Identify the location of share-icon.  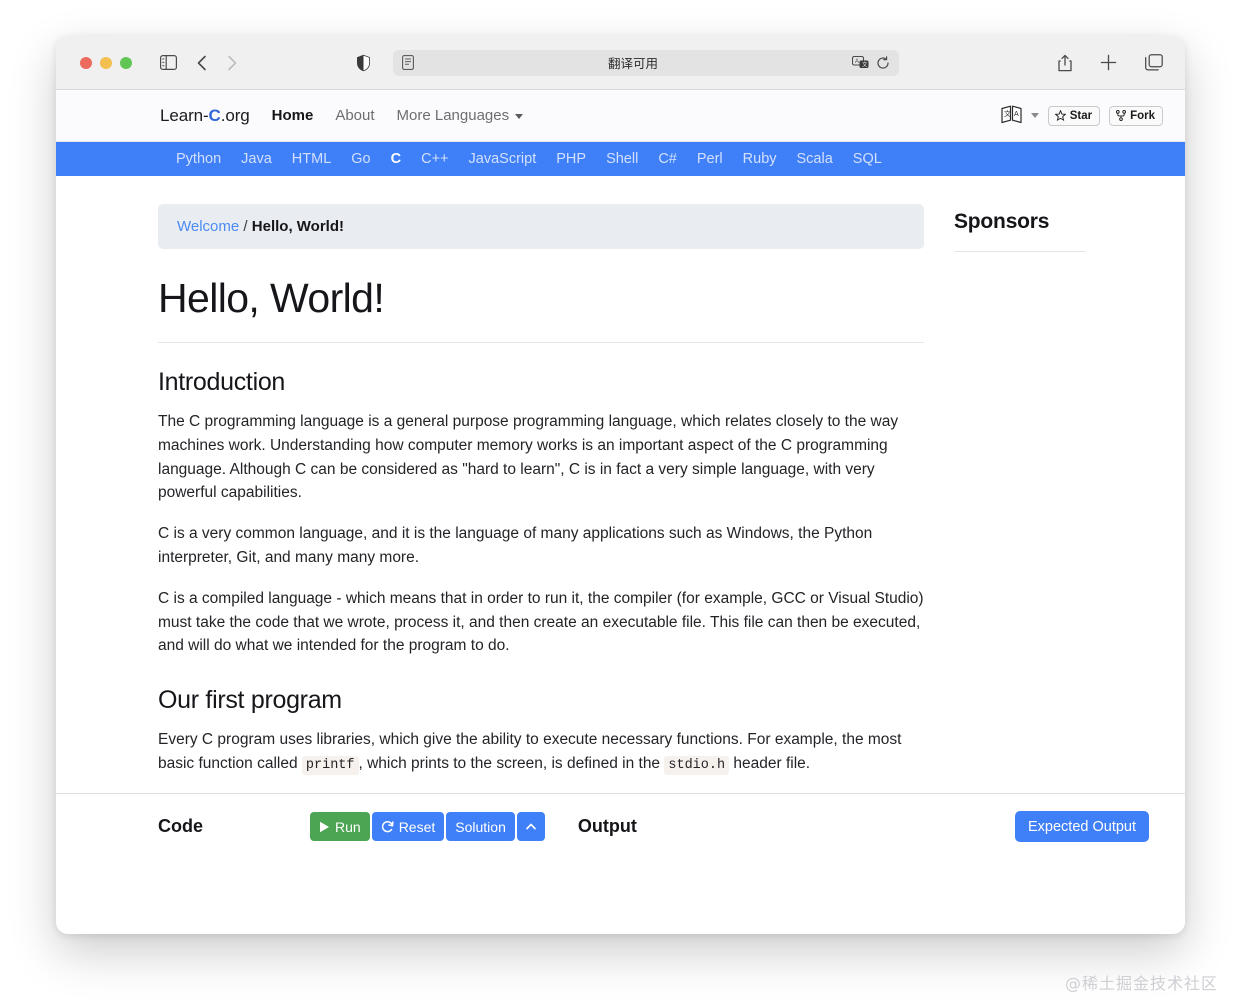
(1065, 63).